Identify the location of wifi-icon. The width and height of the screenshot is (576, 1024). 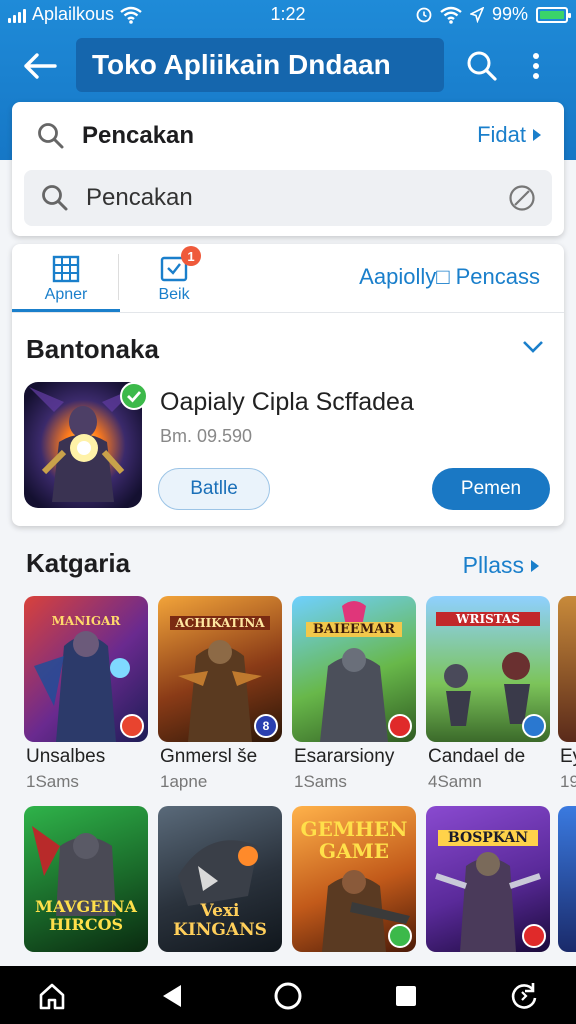
(451, 15).